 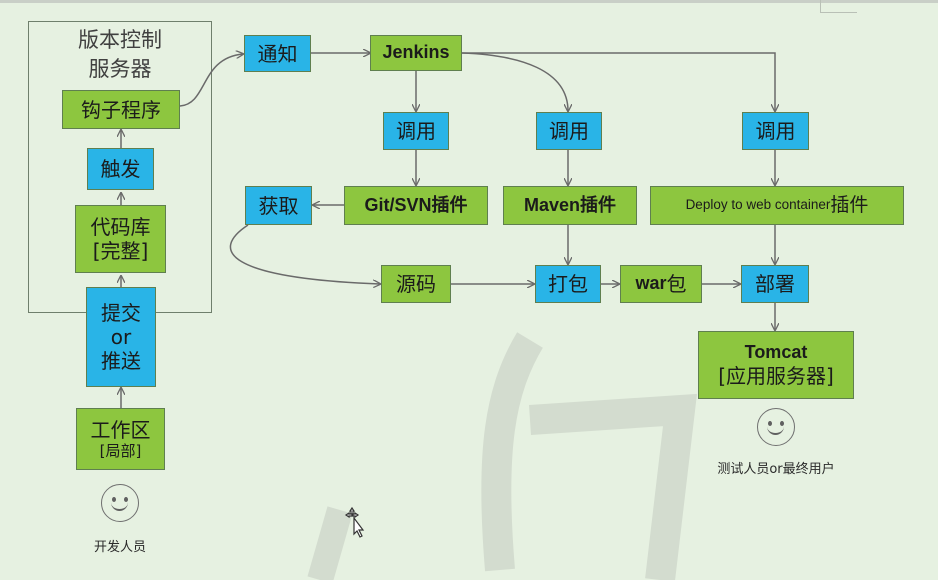 I want to click on workspace-node: 工作区 [局部], so click(x=120, y=439).